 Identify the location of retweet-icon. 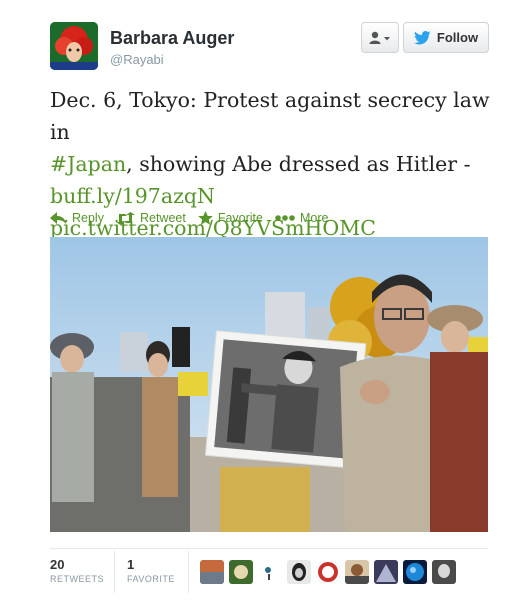
(125, 218).